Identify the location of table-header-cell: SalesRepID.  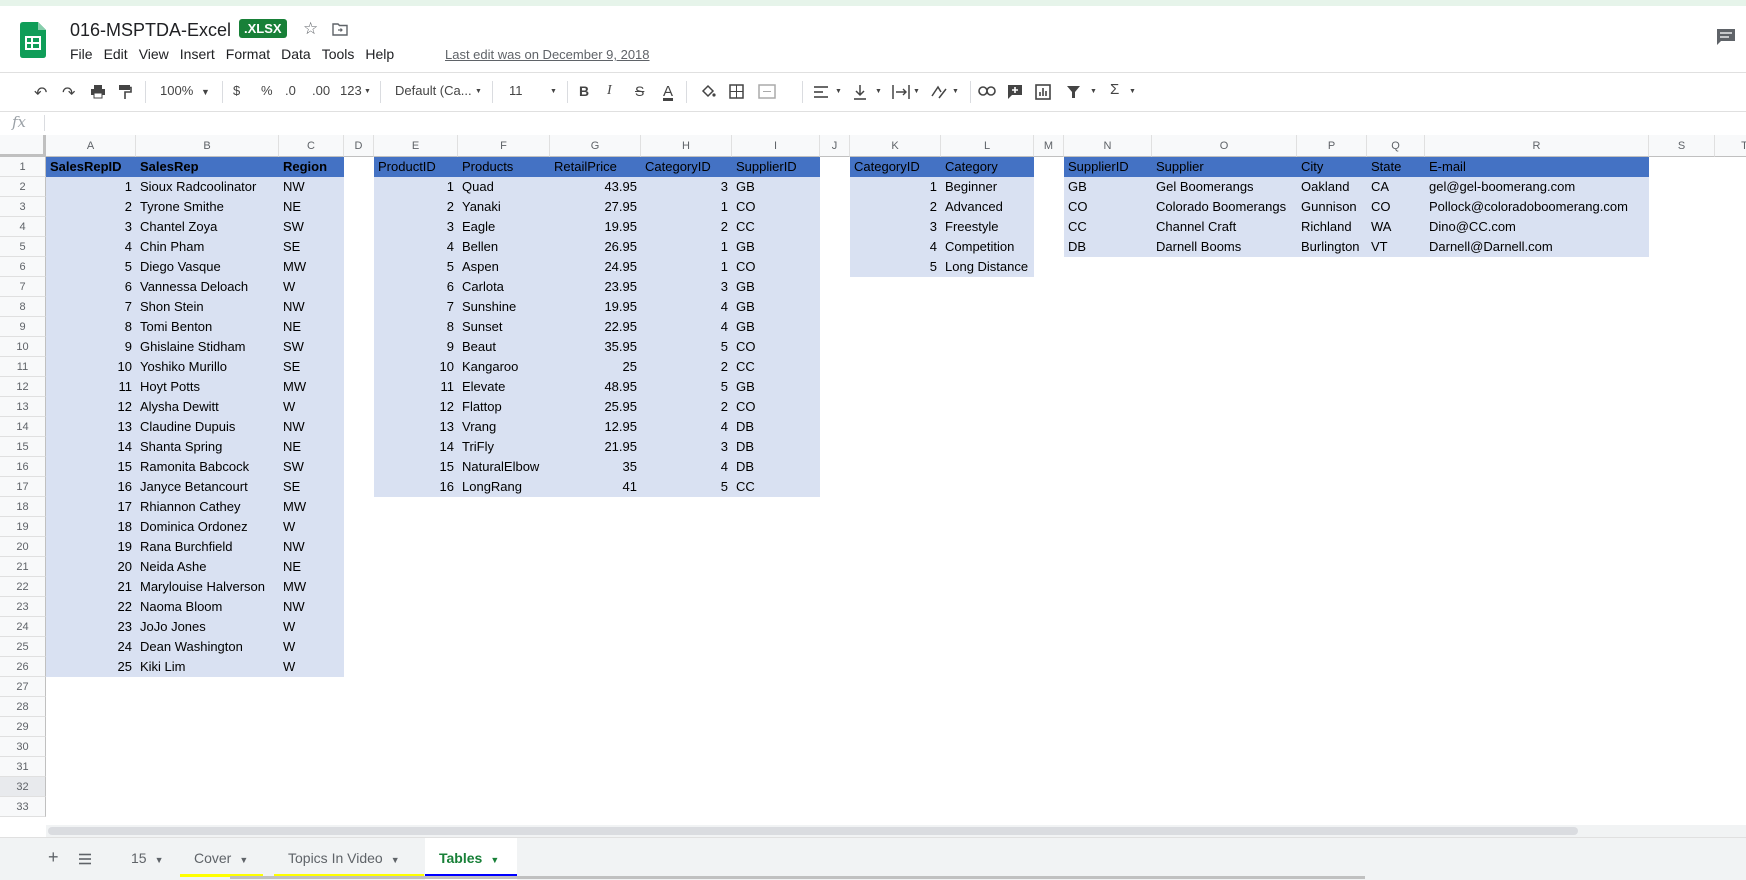
(91, 167).